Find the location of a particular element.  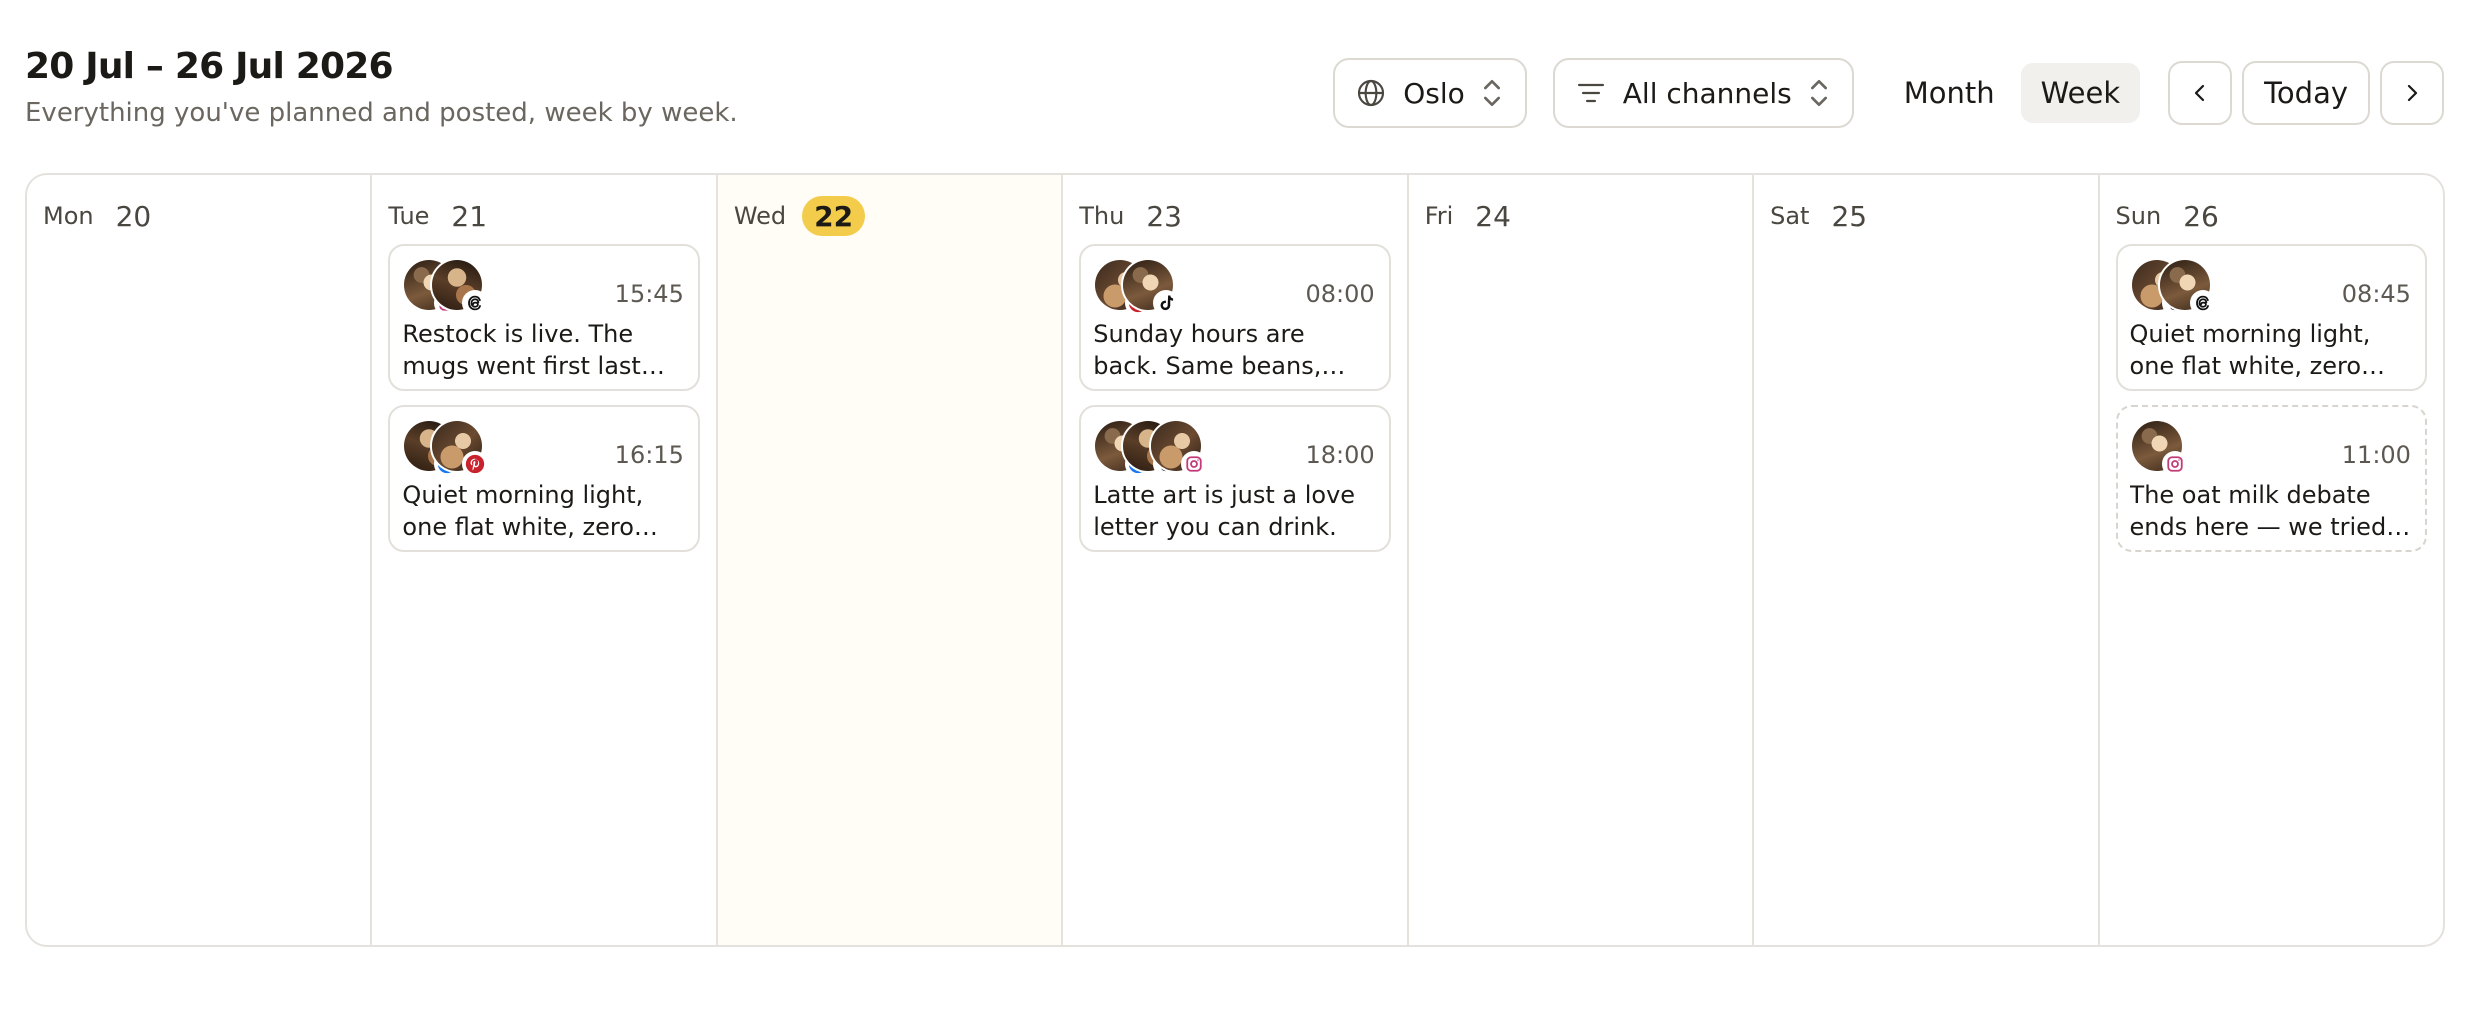

next-week-button is located at coordinates (2412, 93).